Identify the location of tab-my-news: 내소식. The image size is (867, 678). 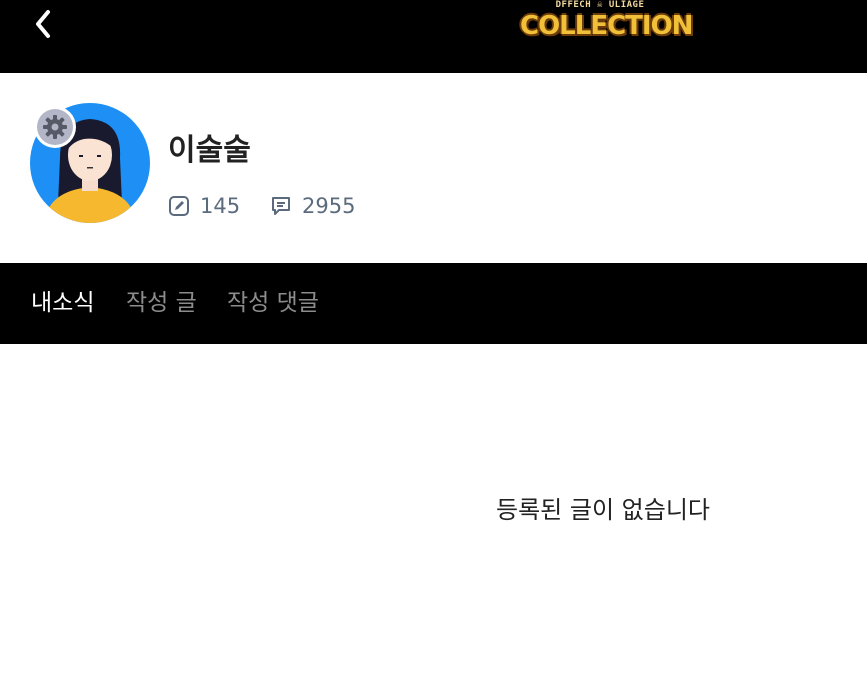
(62, 303).